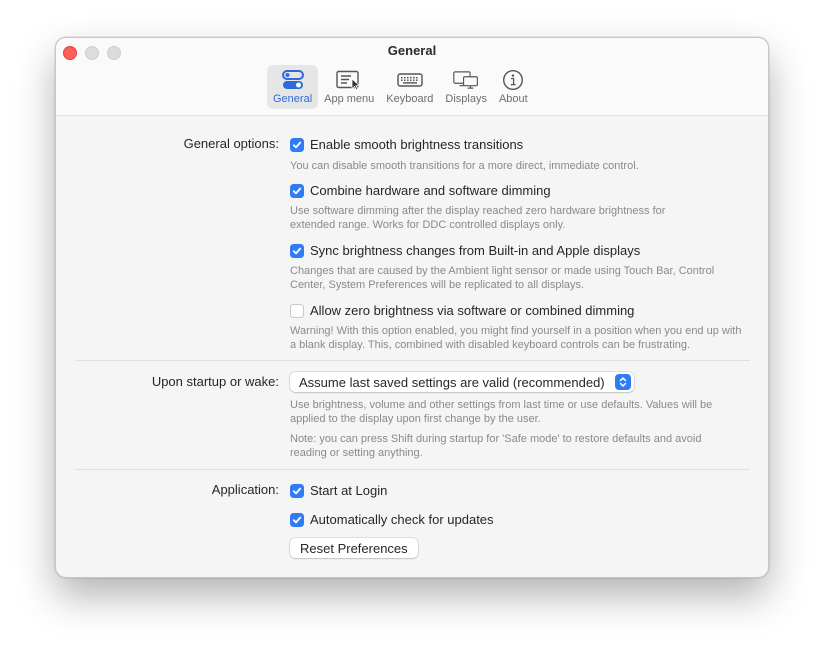  Describe the element at coordinates (513, 99) in the screenshot. I see `tab-label: About` at that location.